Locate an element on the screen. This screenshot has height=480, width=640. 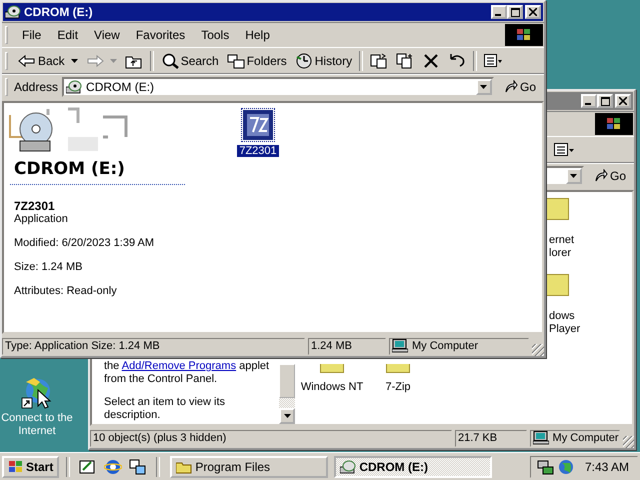
folders-icon is located at coordinates (235, 60).